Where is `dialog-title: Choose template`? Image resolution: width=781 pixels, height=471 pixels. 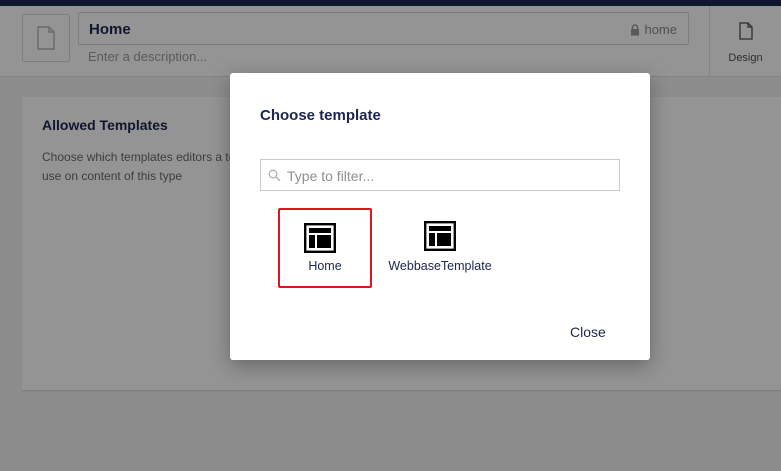
dialog-title: Choose template is located at coordinates (320, 115).